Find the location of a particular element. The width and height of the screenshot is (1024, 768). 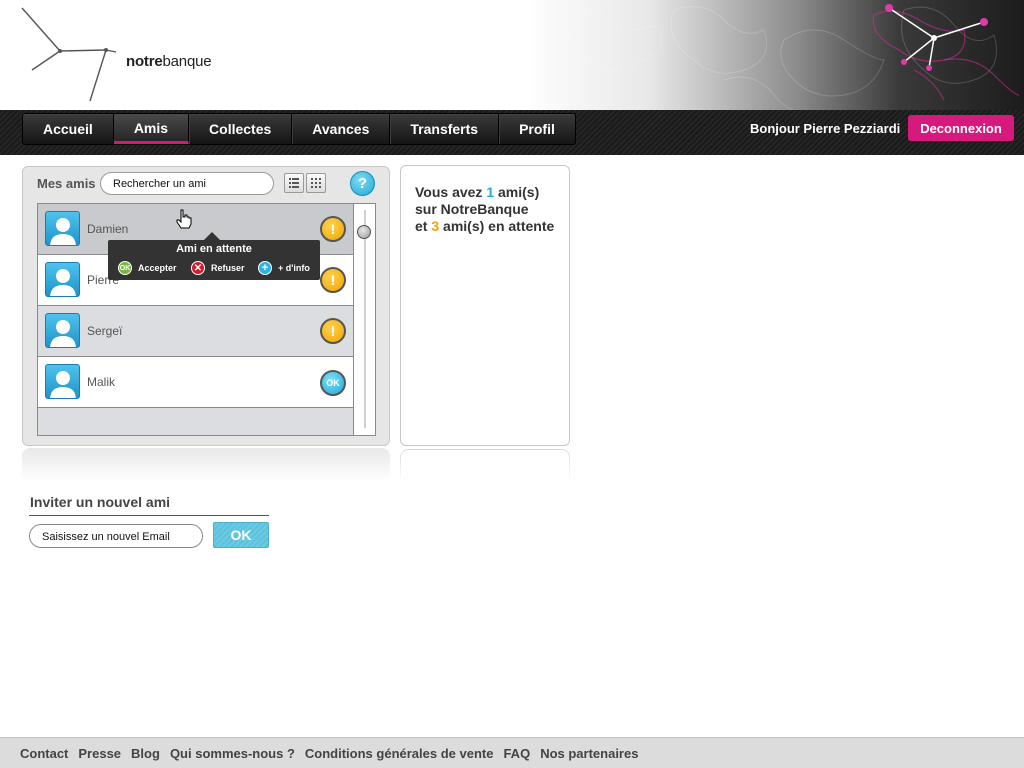

footer-link-blog: Blog is located at coordinates (145, 753).